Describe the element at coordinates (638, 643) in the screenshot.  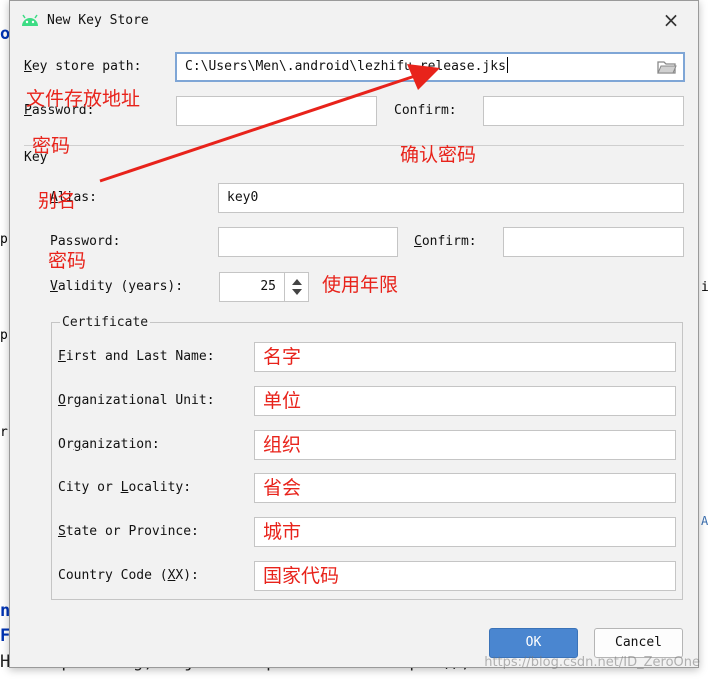
I see `cancel-button: Cancel` at that location.